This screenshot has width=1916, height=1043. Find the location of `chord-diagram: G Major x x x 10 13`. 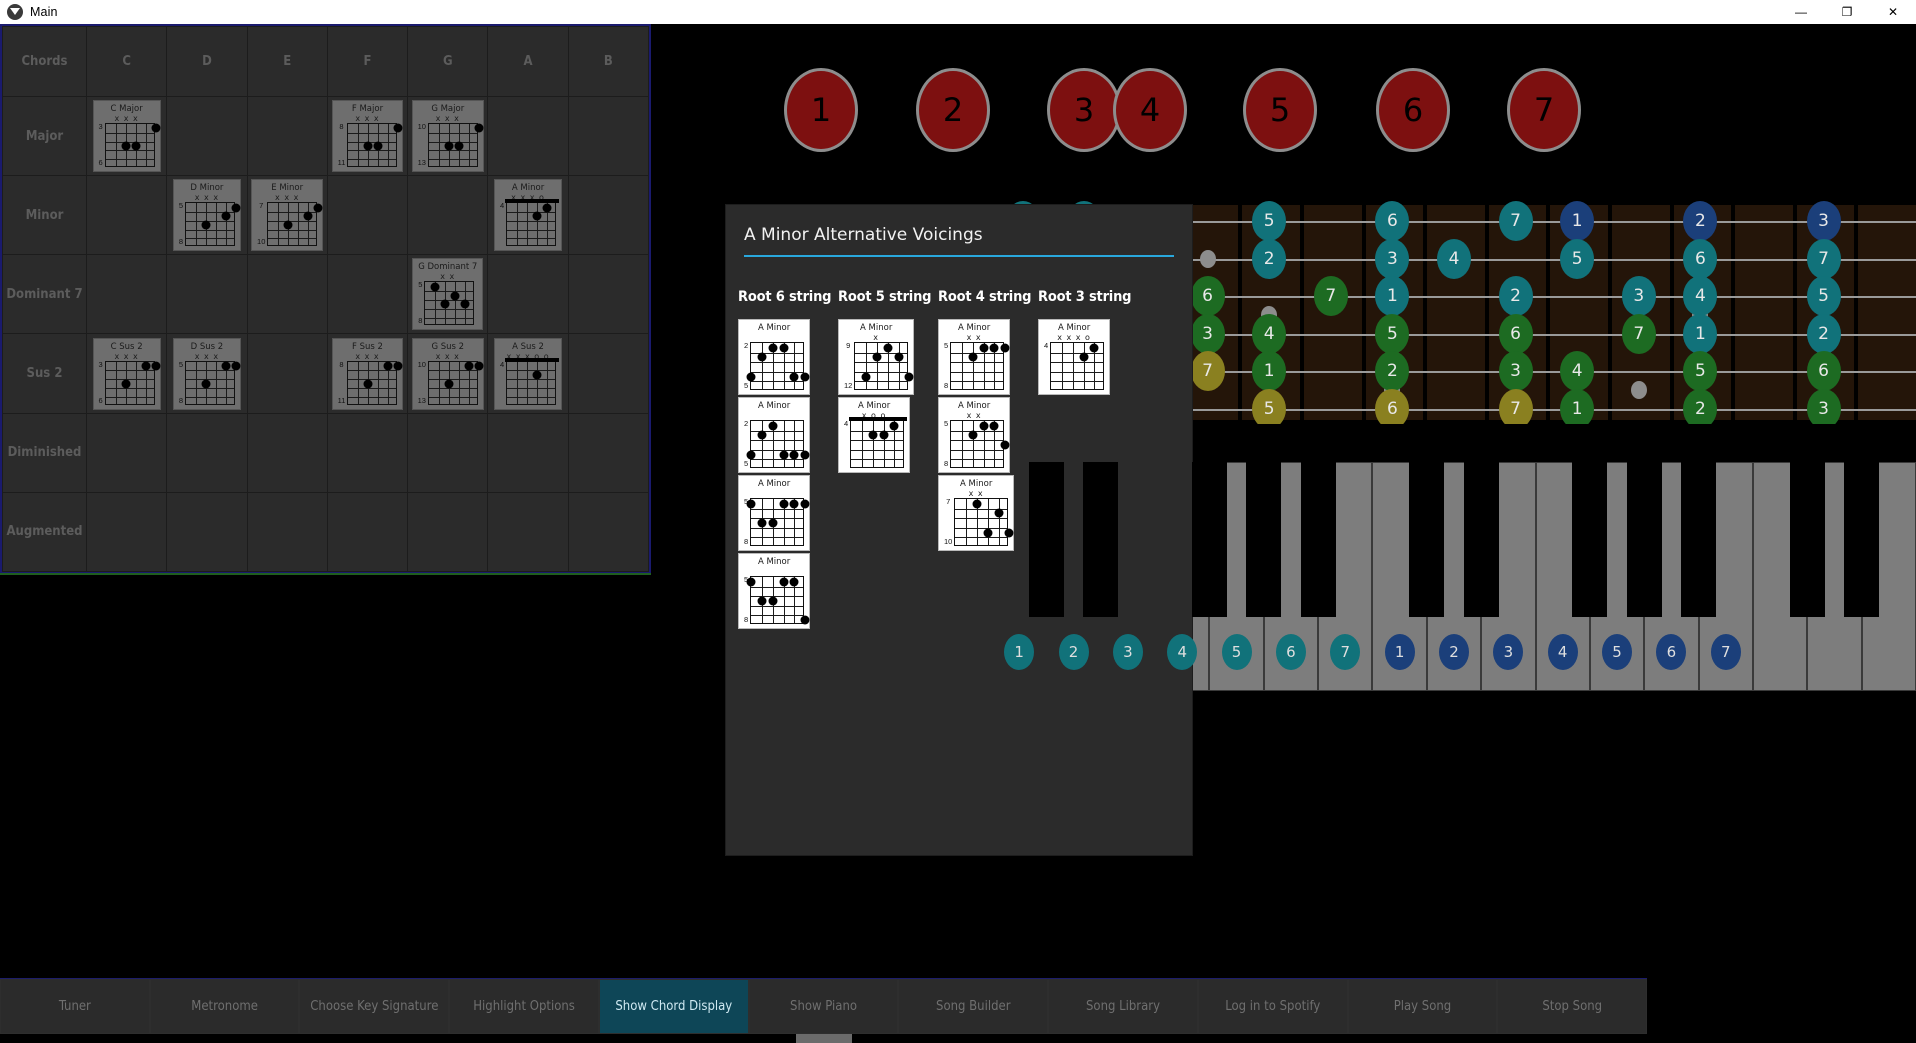

chord-diagram: G Major x x x 10 13 is located at coordinates (447, 136).